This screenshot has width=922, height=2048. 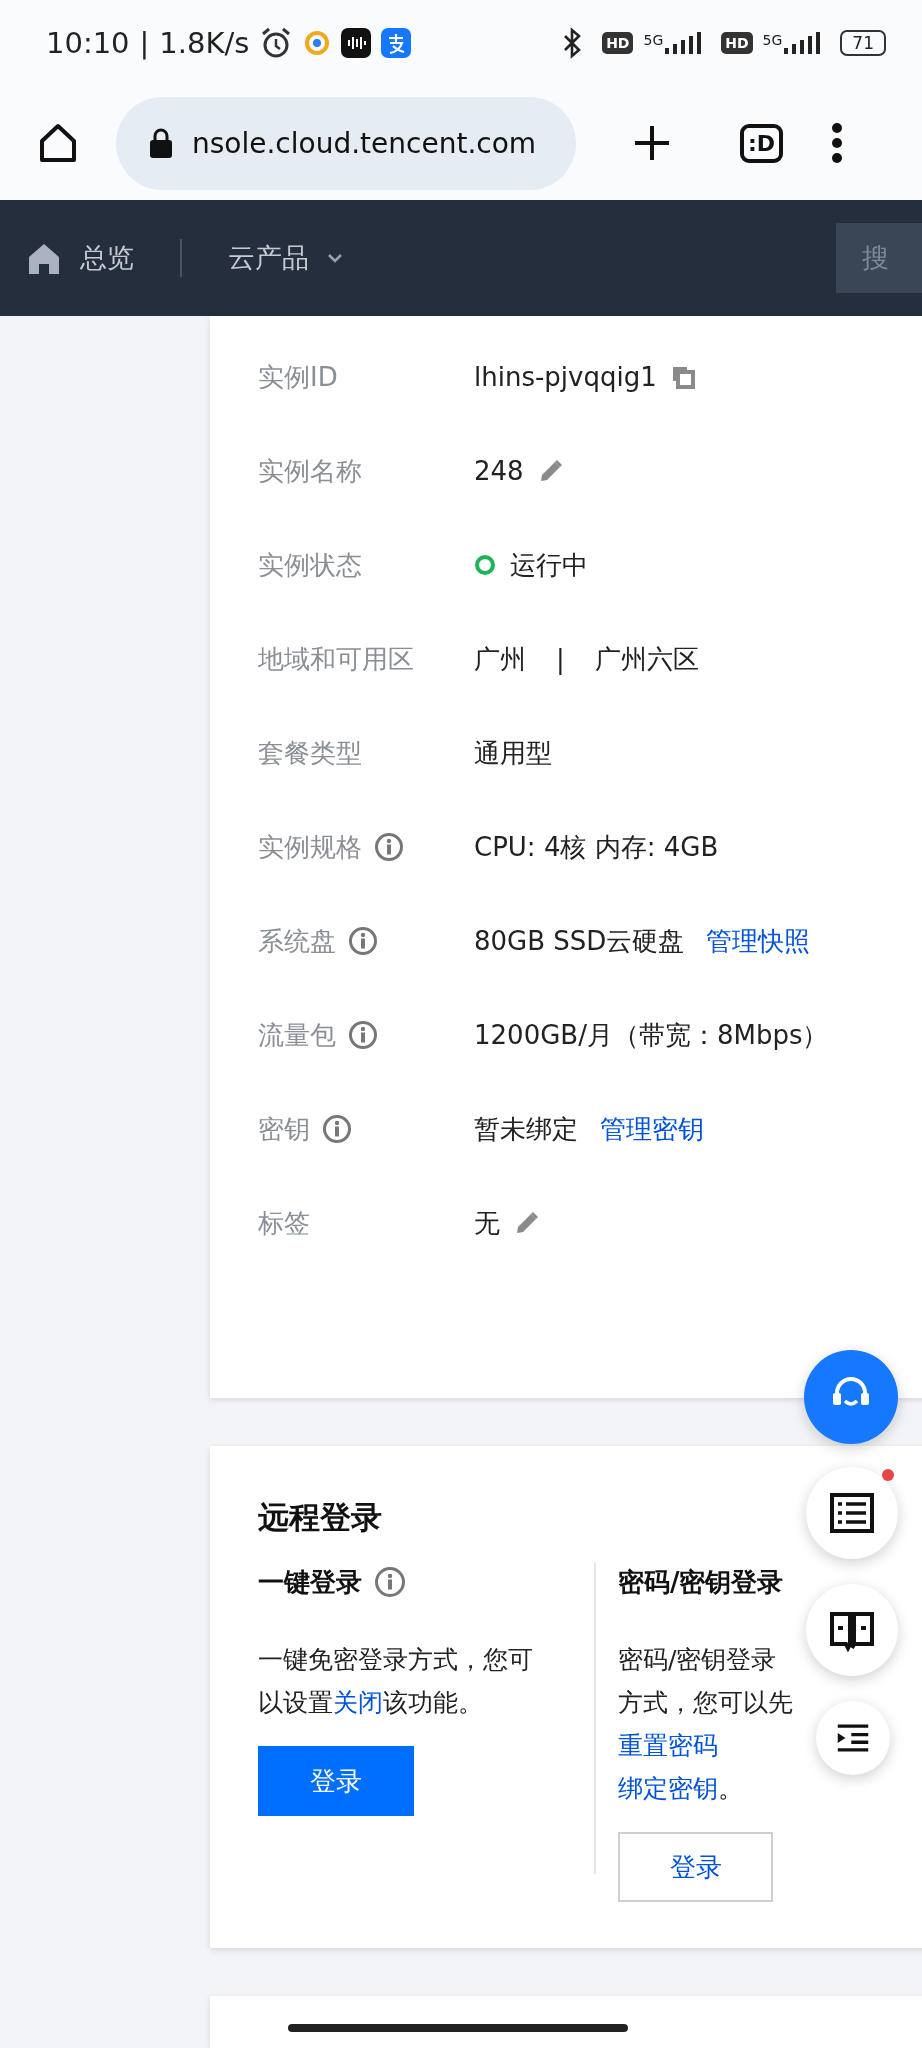 What do you see at coordinates (284, 1129) in the screenshot?
I see `field-label: 密钥` at bounding box center [284, 1129].